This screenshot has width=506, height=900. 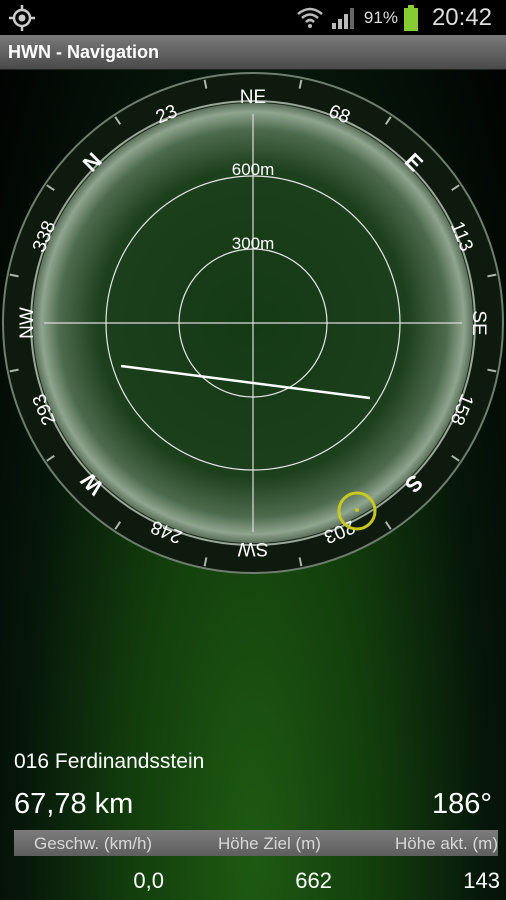 What do you see at coordinates (109, 761) in the screenshot?
I see `destination-name: 016 Ferdinandsstein` at bounding box center [109, 761].